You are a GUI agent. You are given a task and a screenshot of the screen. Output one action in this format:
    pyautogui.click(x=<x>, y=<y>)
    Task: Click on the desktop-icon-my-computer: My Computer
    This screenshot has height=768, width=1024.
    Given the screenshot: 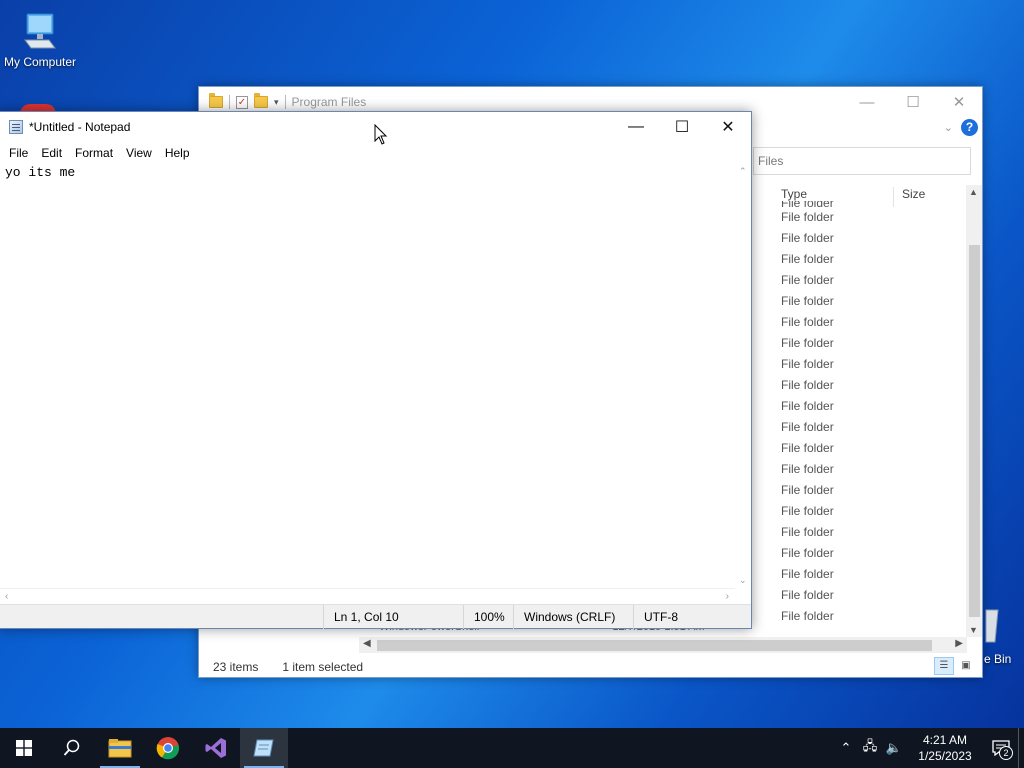 What is the action you would take?
    pyautogui.click(x=41, y=39)
    